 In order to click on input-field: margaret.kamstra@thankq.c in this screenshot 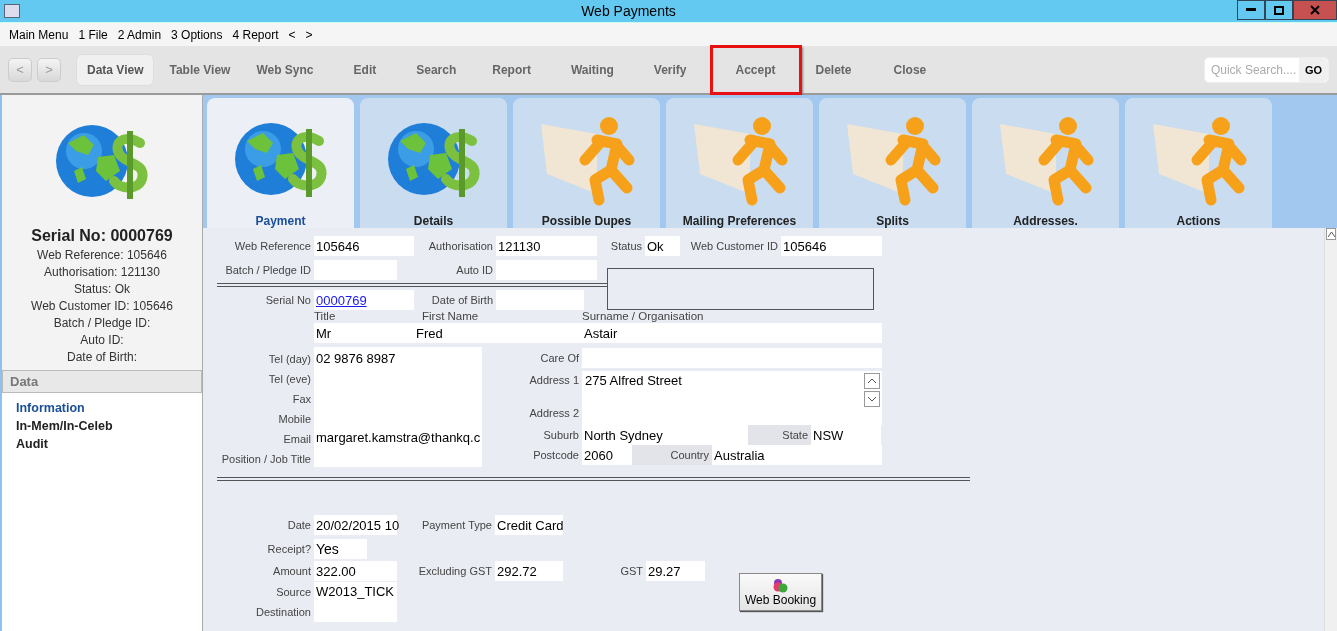, I will do `click(398, 437)`.